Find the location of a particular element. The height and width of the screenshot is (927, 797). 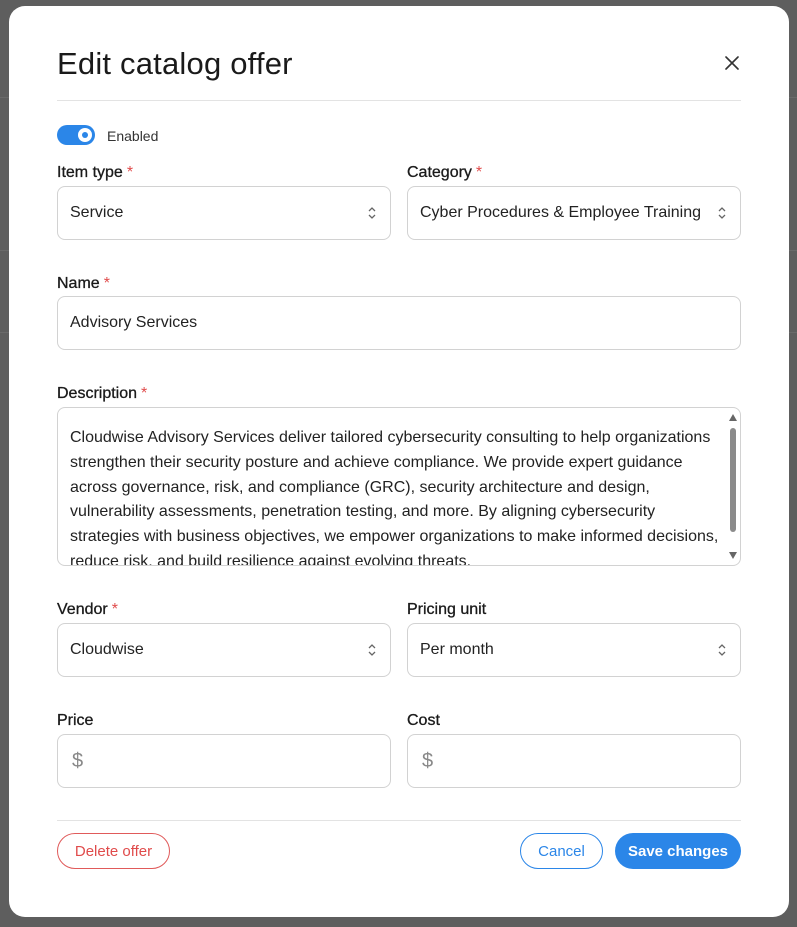

scrollbar-thumb is located at coordinates (733, 480).